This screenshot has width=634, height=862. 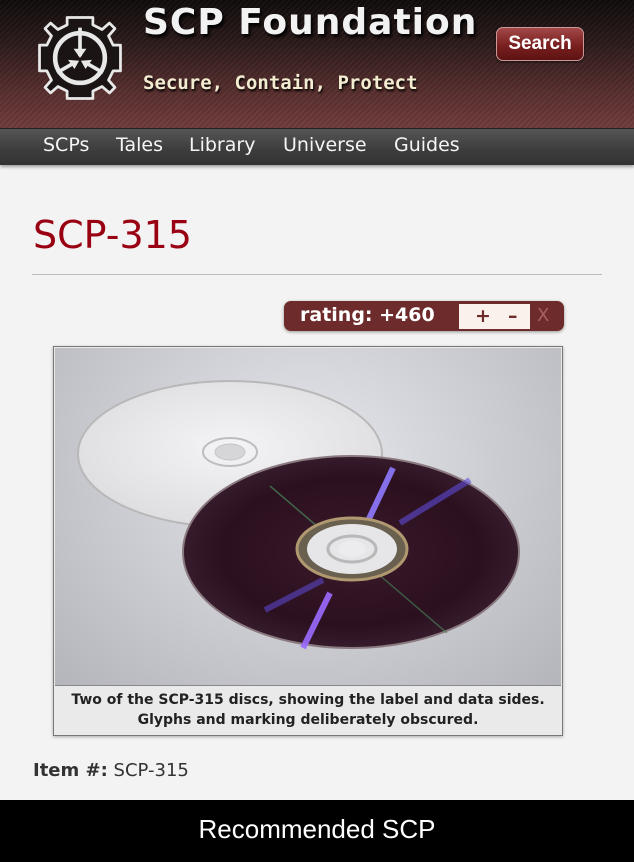 I want to click on downvote-button: –, so click(x=513, y=316).